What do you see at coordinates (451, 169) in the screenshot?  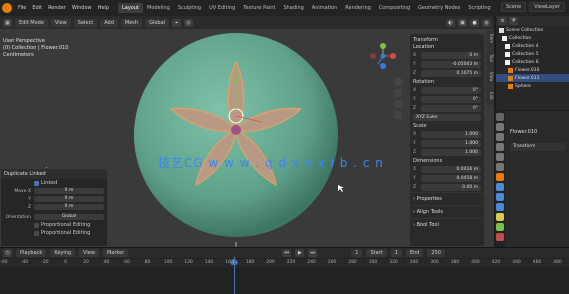 I see `dimensions-x-field: 0.0416 m` at bounding box center [451, 169].